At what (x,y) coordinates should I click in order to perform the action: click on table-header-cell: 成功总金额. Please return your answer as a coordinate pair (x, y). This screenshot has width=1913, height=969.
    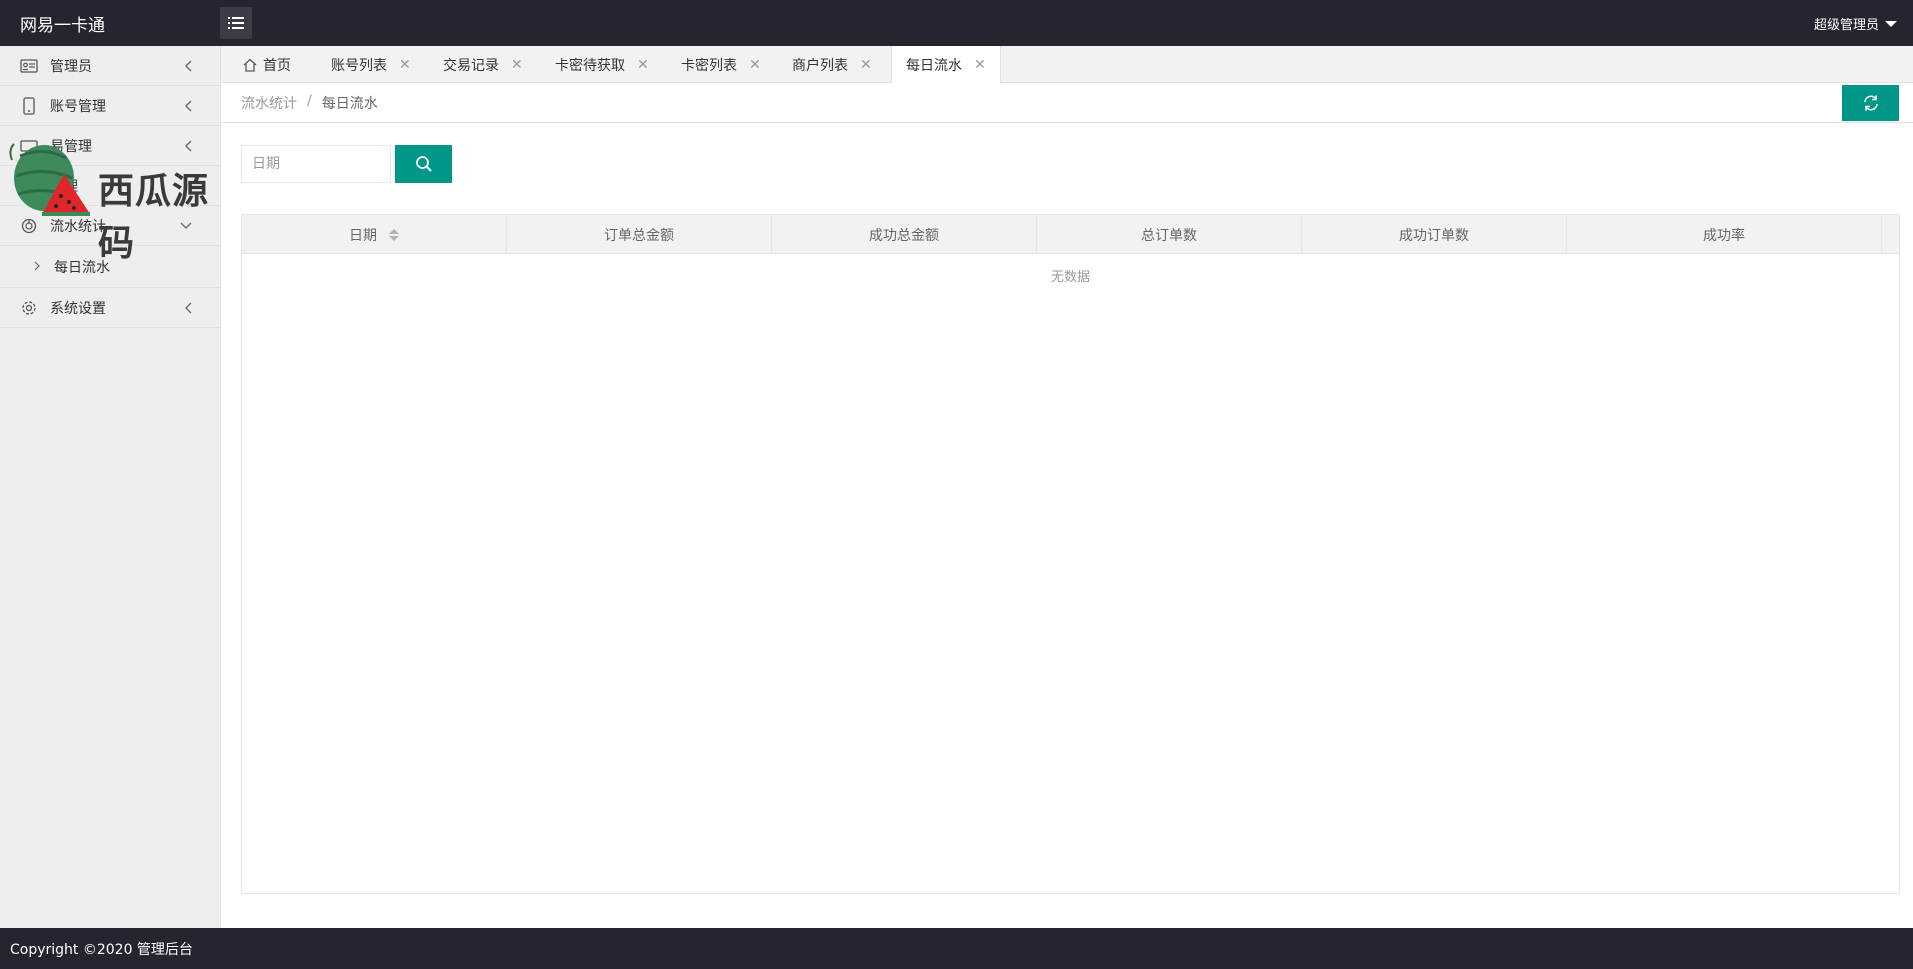
    Looking at the image, I should click on (904, 234).